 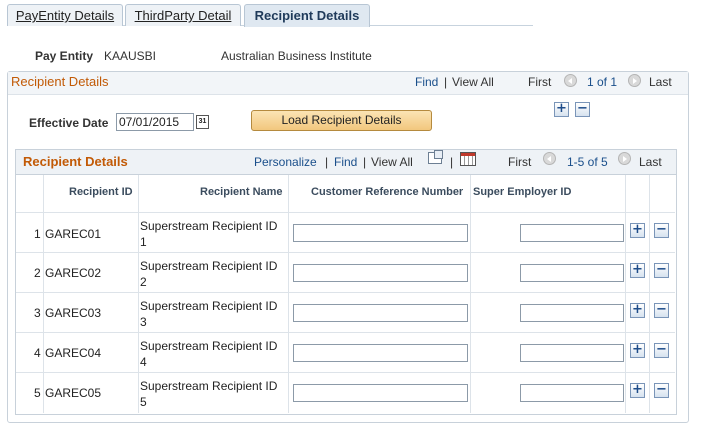 What do you see at coordinates (73, 234) in the screenshot?
I see `recipient-id-value: GAREC01` at bounding box center [73, 234].